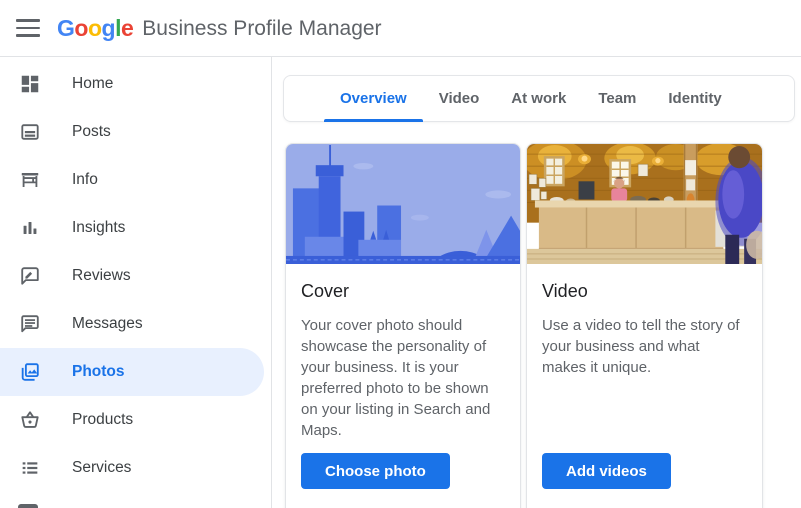 This screenshot has height=508, width=801. Describe the element at coordinates (30, 324) in the screenshot. I see `chat-icon` at that location.